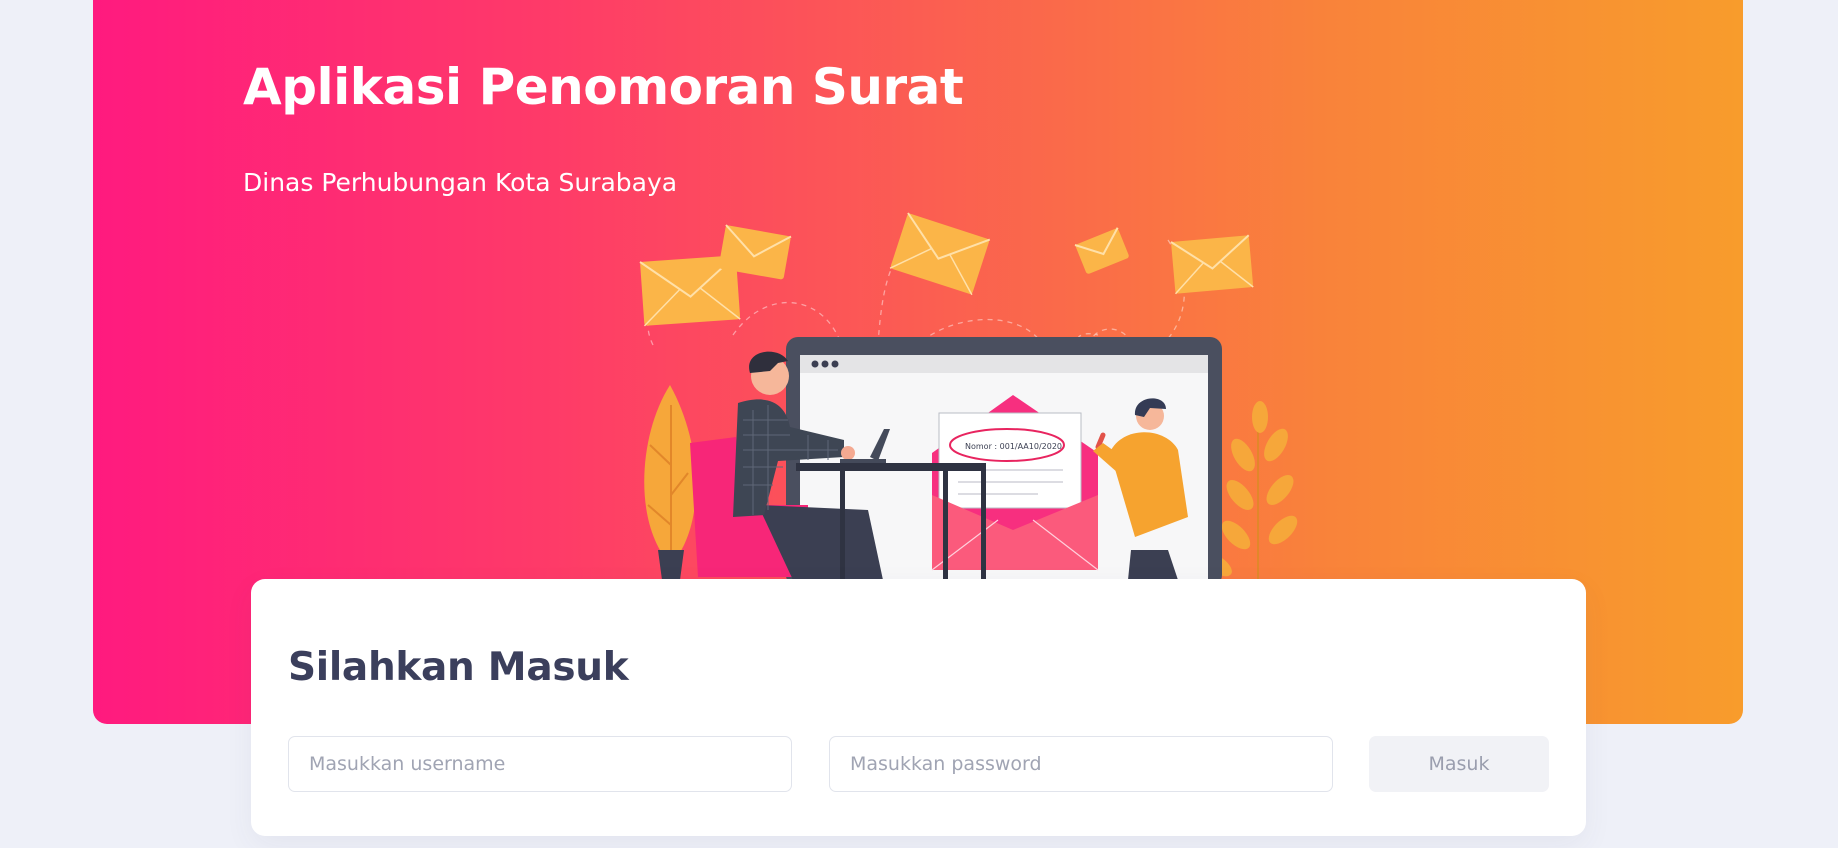 This screenshot has height=848, width=1838. What do you see at coordinates (1459, 764) in the screenshot?
I see `login-button: Masuk` at bounding box center [1459, 764].